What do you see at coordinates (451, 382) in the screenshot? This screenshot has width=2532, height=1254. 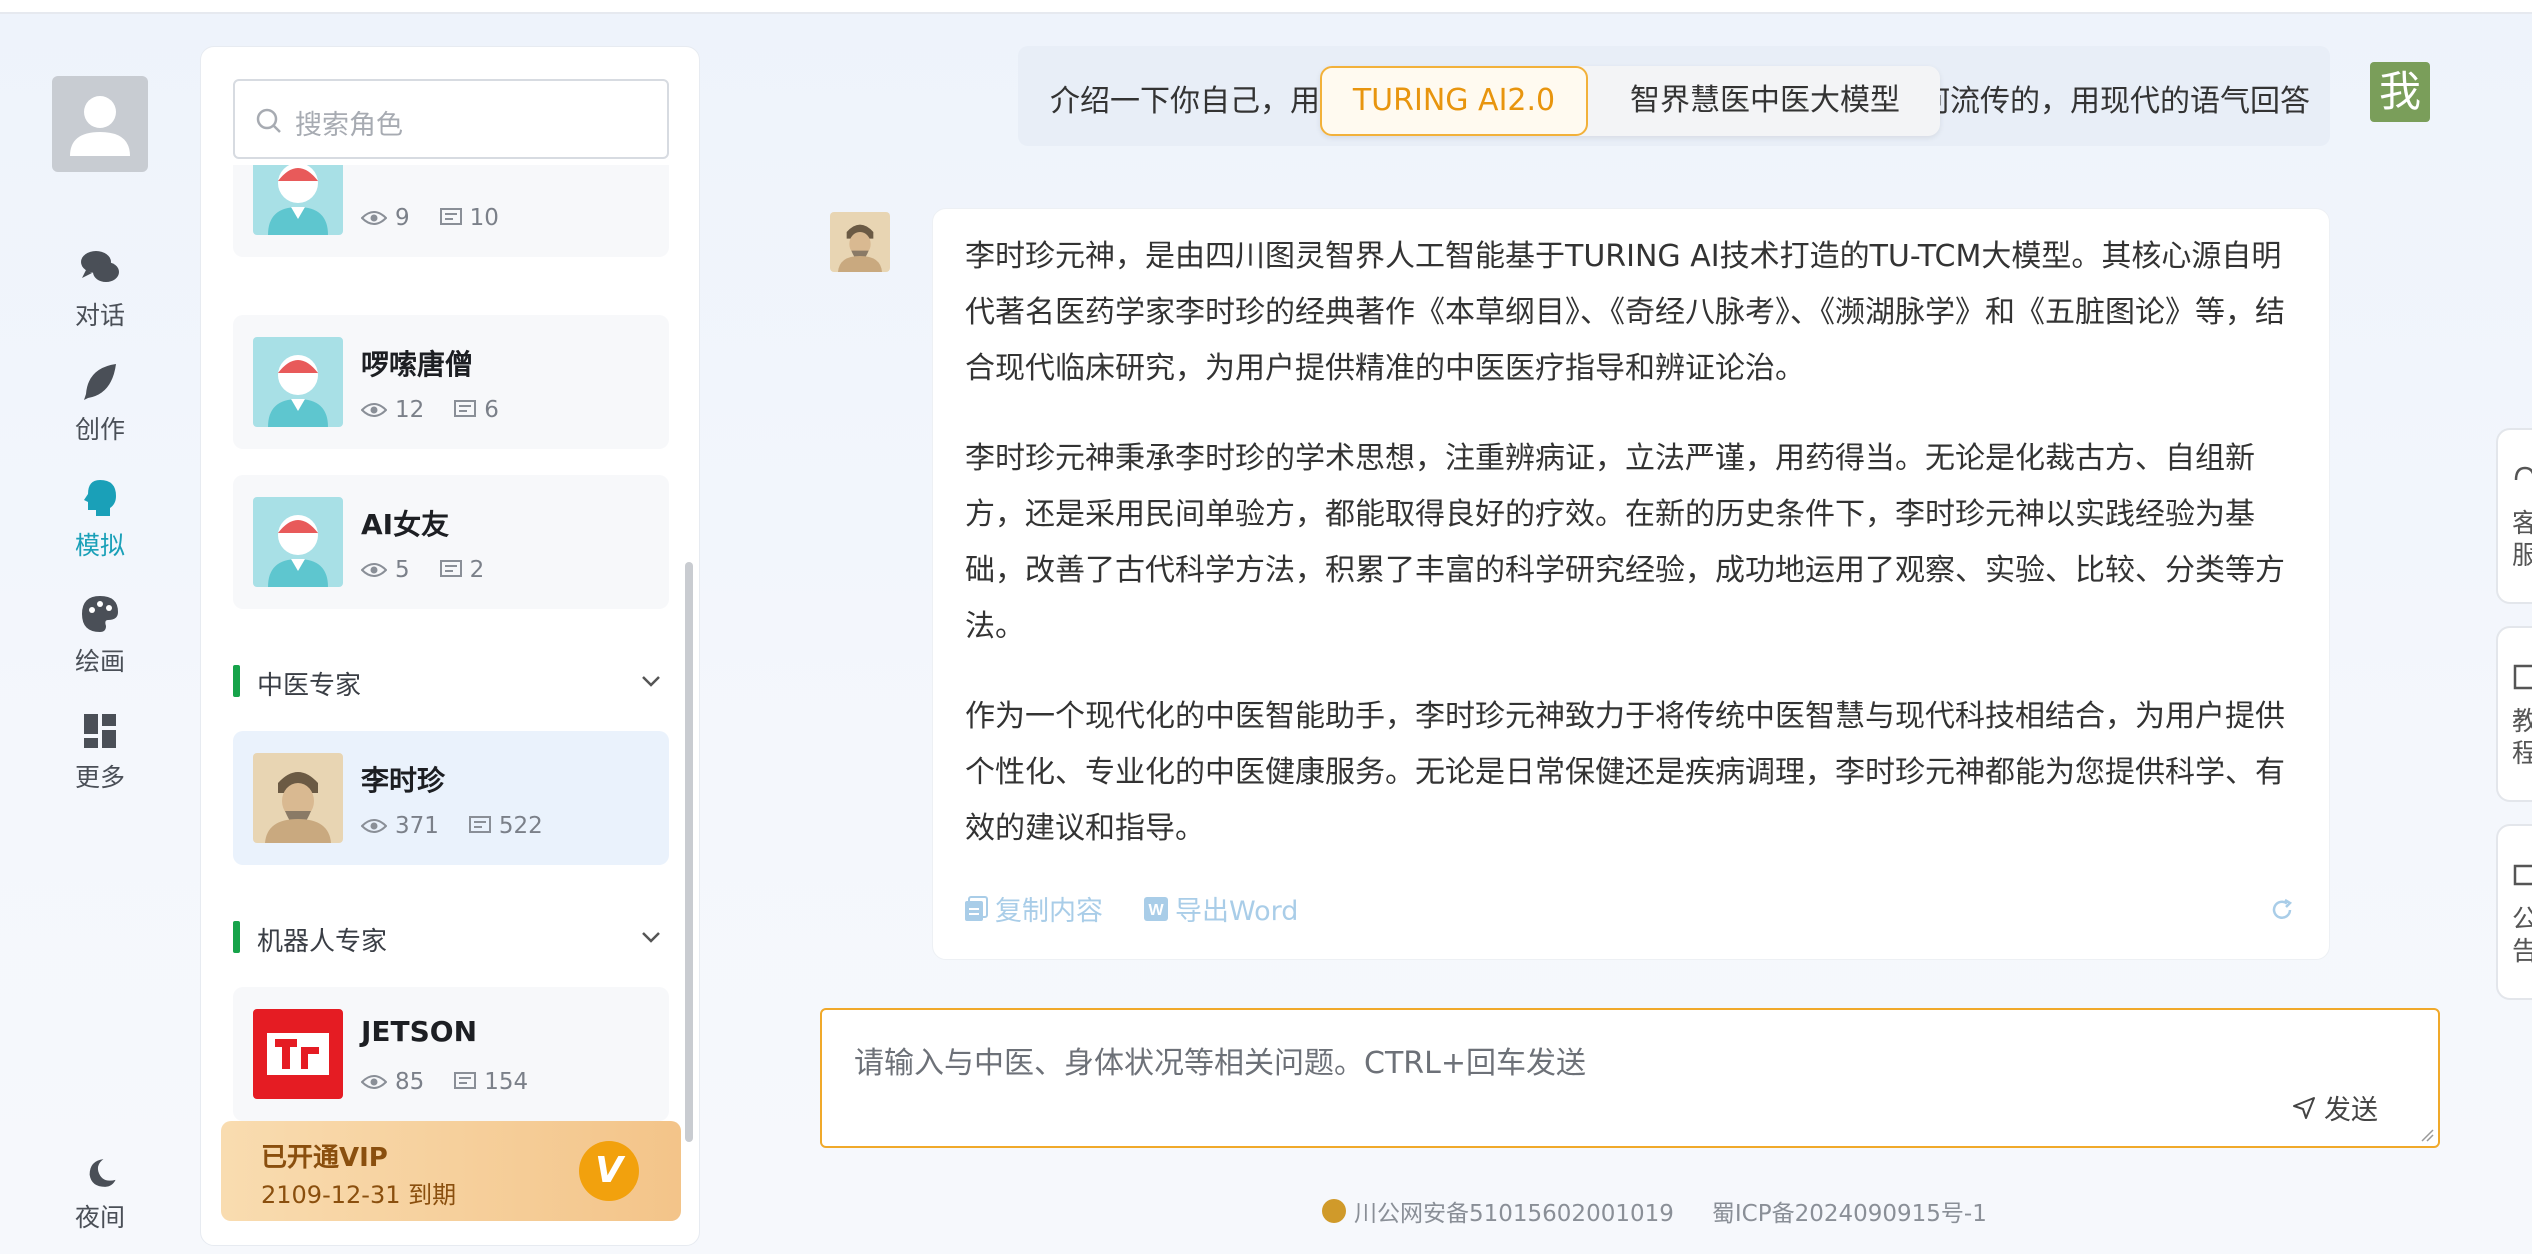 I see `list-item: 啰嗦唐僧 12 6` at bounding box center [451, 382].